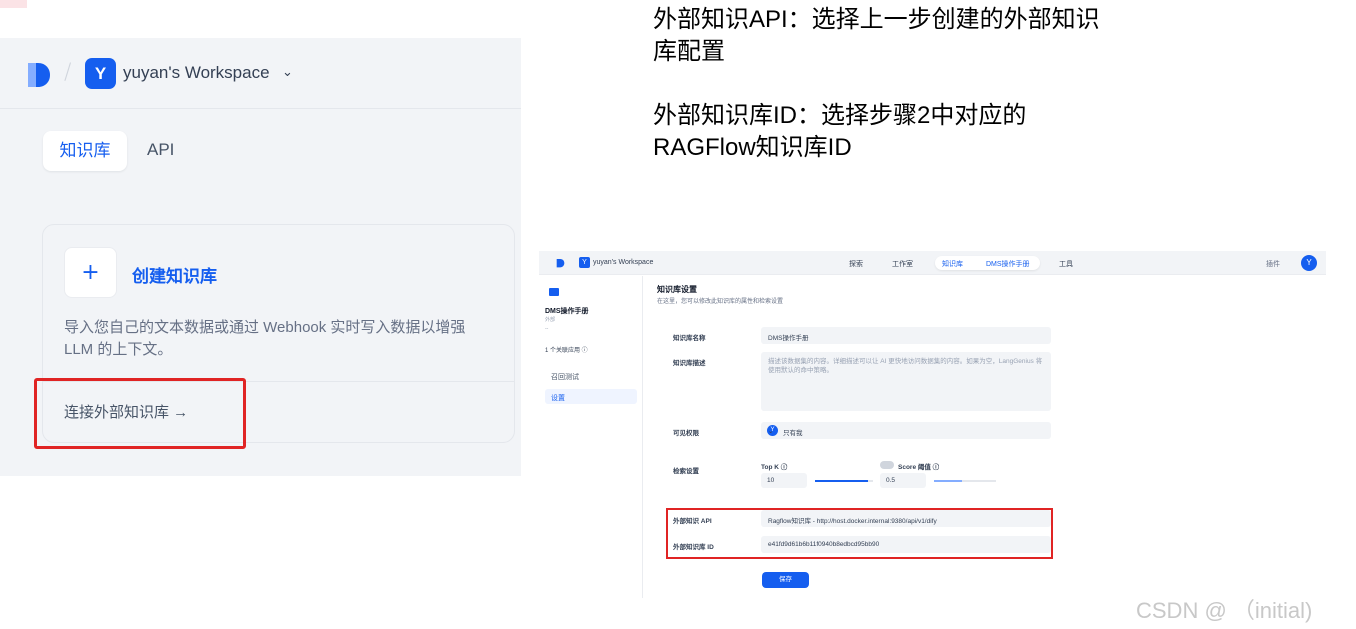  I want to click on name-field: DMS操作手册, so click(906, 335).